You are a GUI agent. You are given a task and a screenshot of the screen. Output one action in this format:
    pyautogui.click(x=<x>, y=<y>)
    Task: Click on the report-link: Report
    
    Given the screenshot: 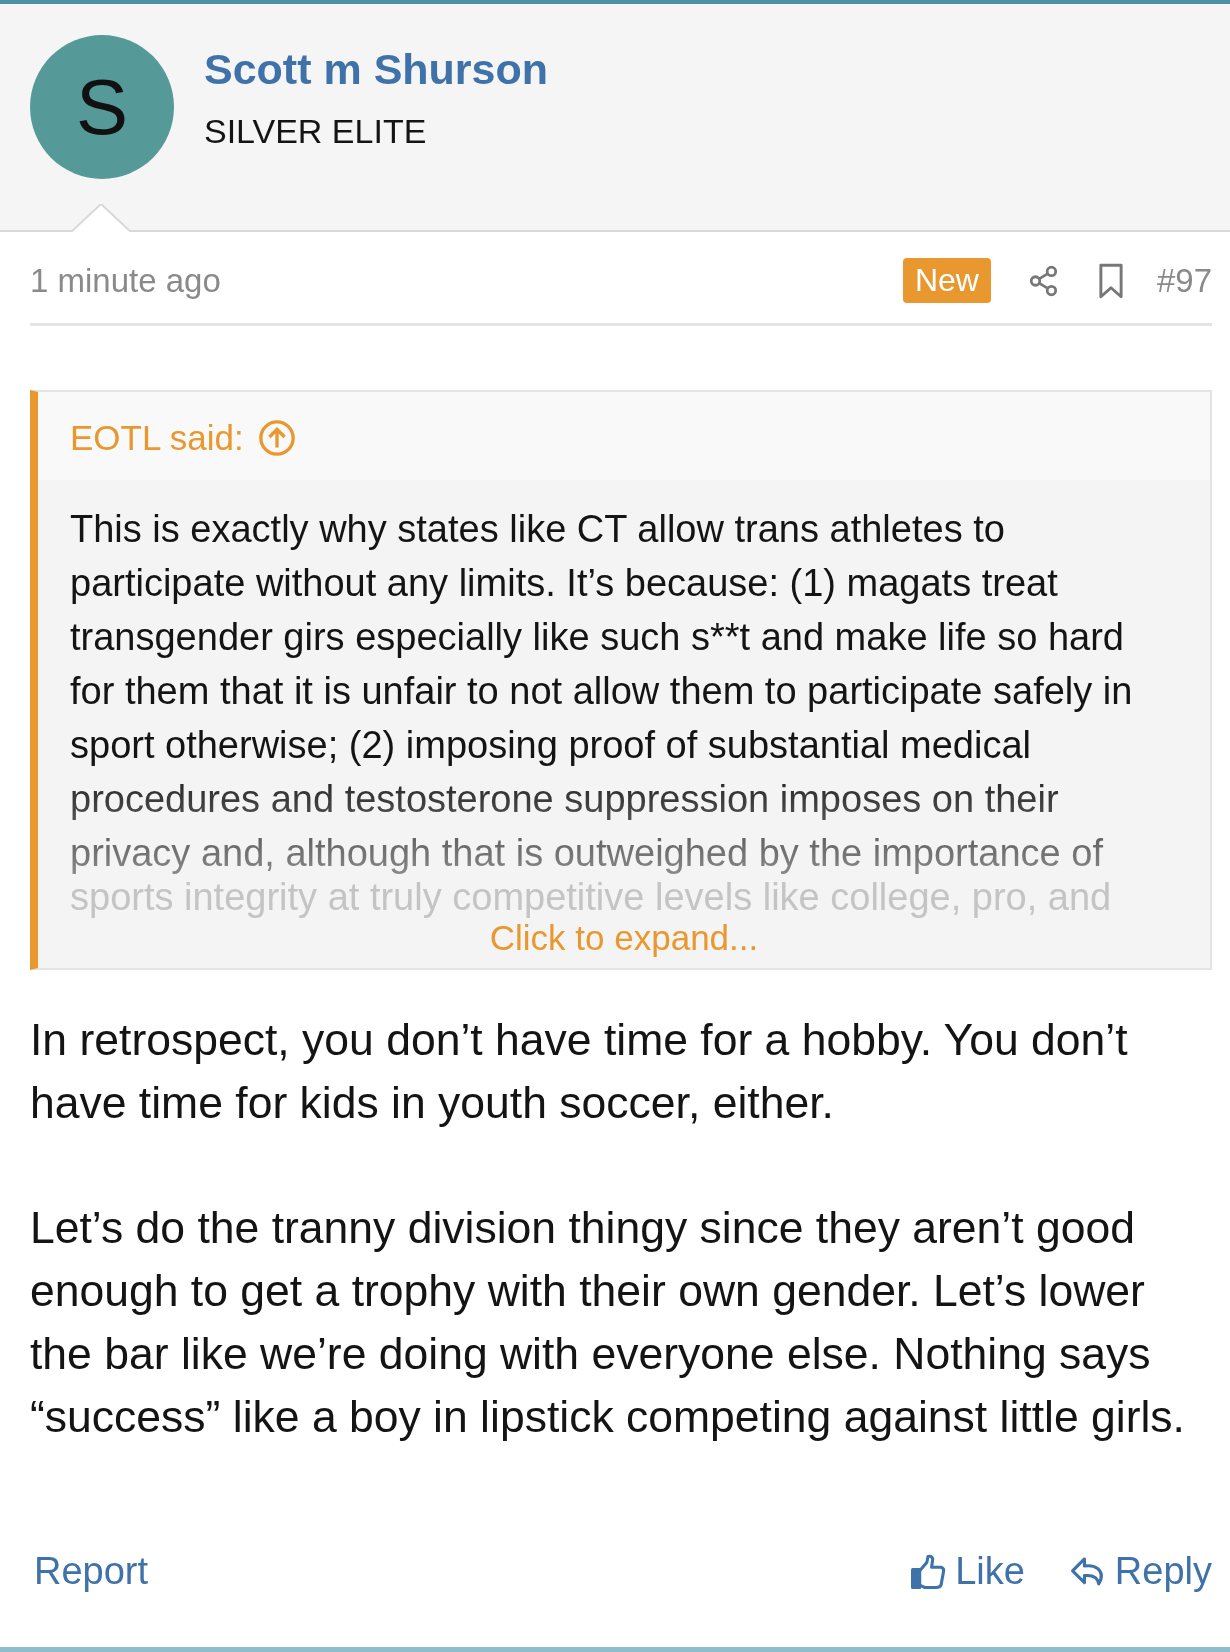 What is the action you would take?
    pyautogui.click(x=91, y=1571)
    